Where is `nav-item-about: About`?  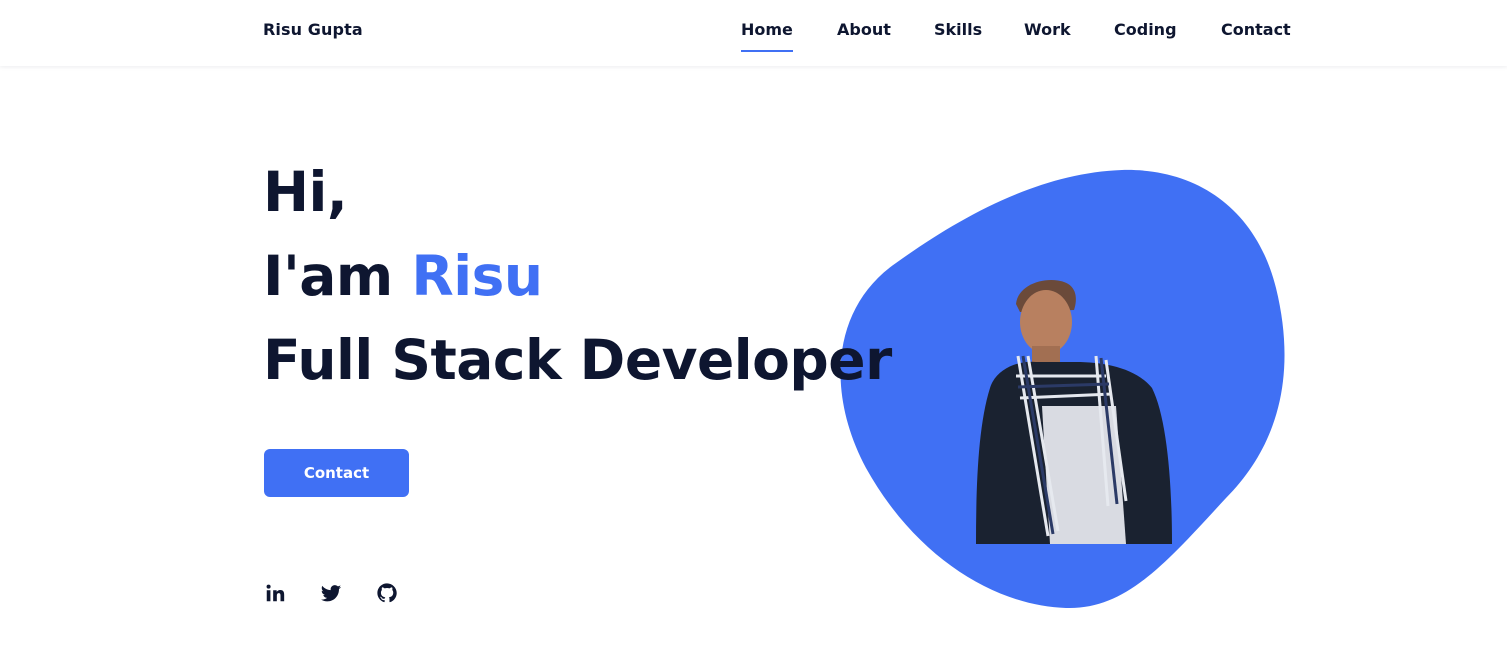
nav-item-about: About is located at coordinates (864, 29).